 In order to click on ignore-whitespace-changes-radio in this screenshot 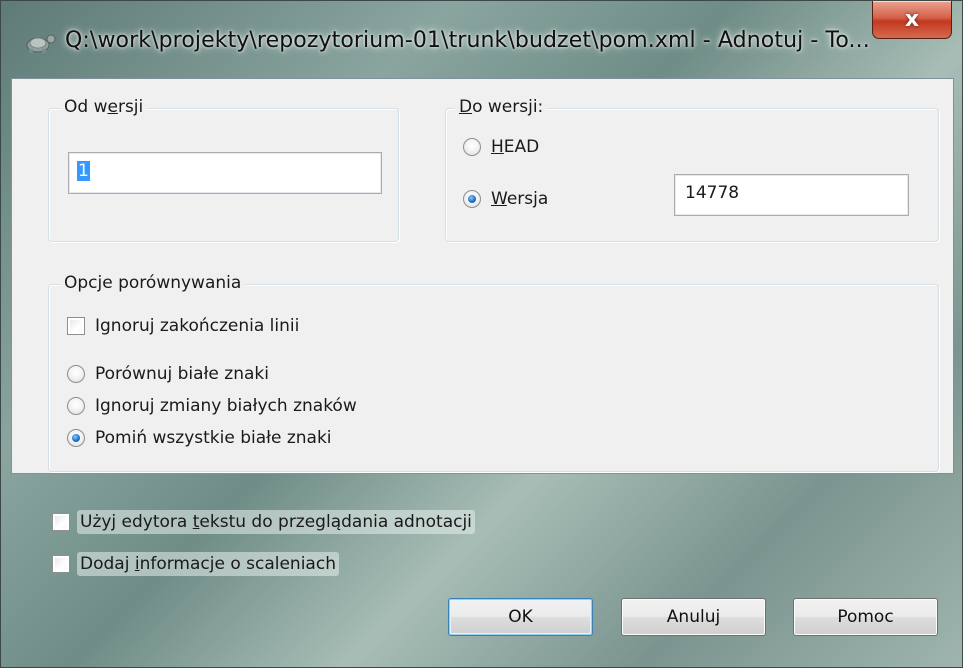, I will do `click(76, 406)`.